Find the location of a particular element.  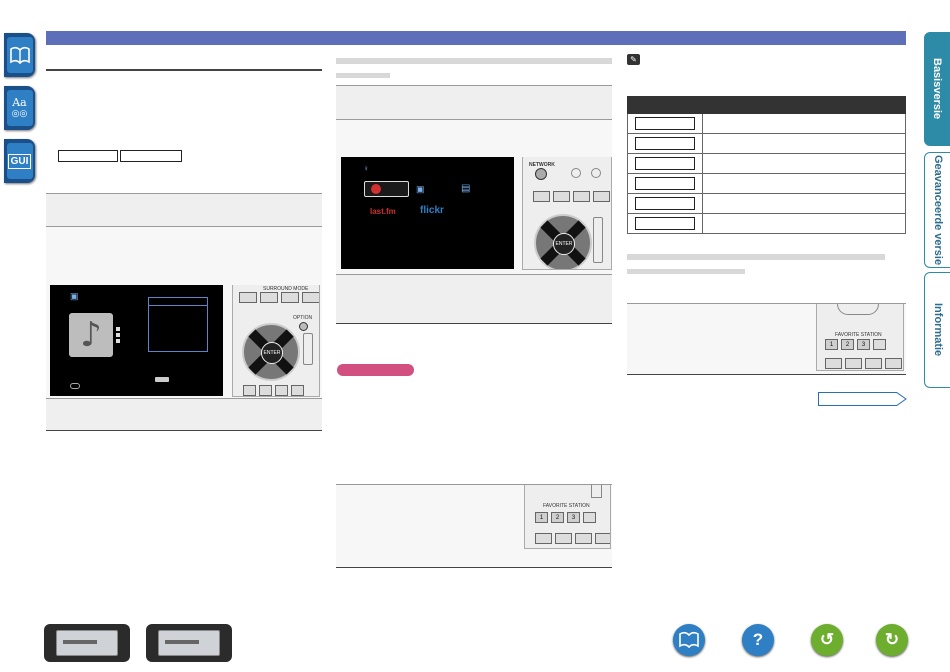

gui-tab: GUI is located at coordinates (19, 161).